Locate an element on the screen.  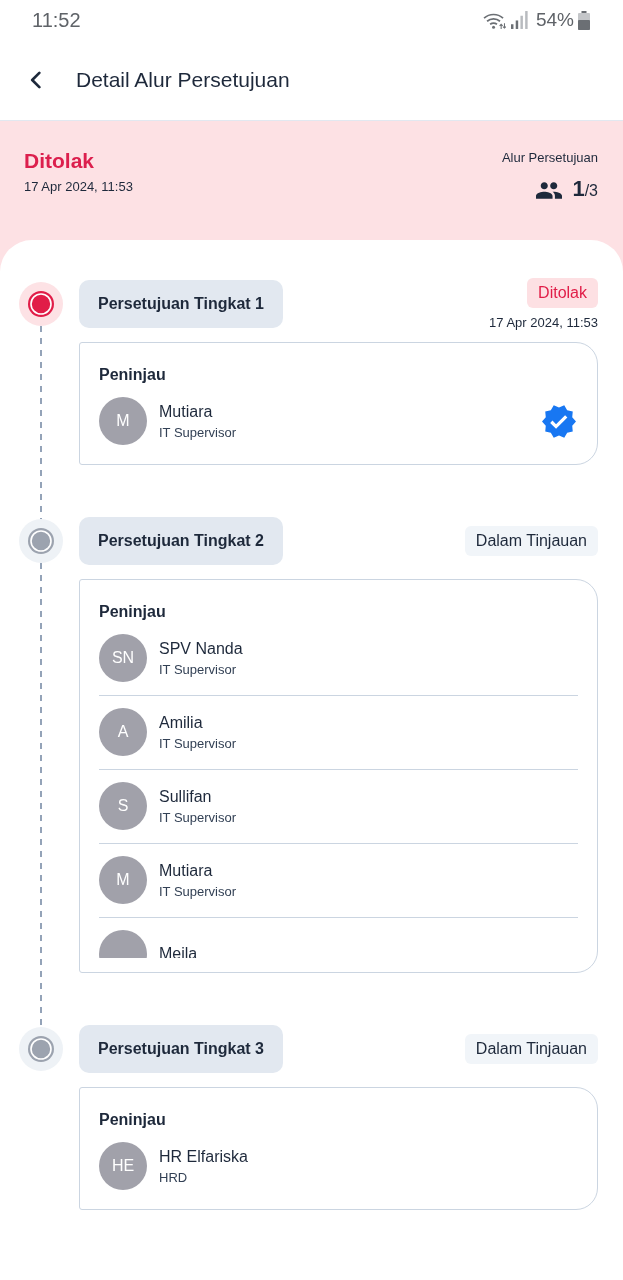
reviewer-name: SPV Nanda is located at coordinates (201, 648).